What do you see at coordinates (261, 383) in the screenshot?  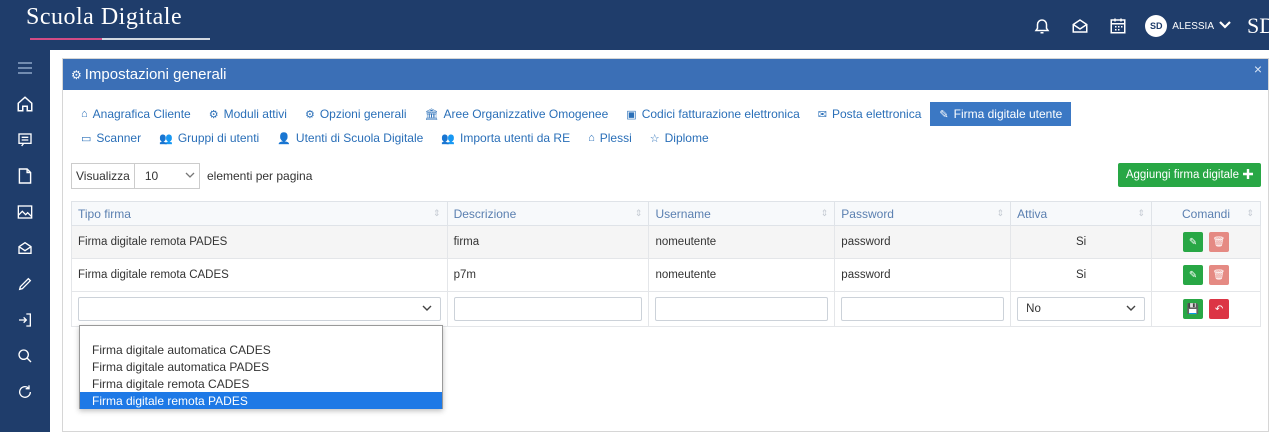 I see `dropdown-option: Firma digitale remota CADES` at bounding box center [261, 383].